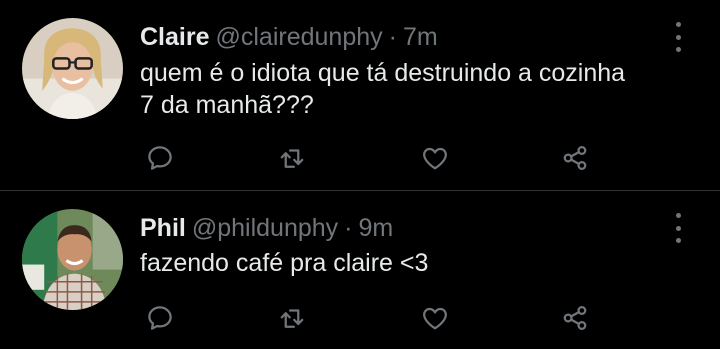  I want to click on tweet-text: fazendo café pra claire <3, so click(420, 263).